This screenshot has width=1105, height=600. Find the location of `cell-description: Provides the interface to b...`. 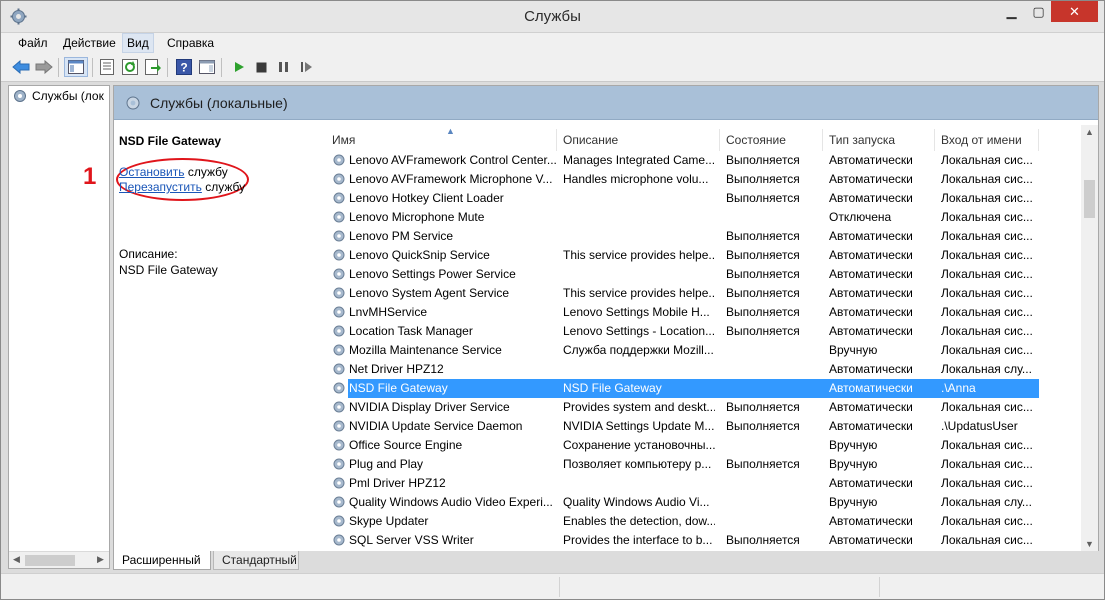

cell-description: Provides the interface to b... is located at coordinates (638, 540).